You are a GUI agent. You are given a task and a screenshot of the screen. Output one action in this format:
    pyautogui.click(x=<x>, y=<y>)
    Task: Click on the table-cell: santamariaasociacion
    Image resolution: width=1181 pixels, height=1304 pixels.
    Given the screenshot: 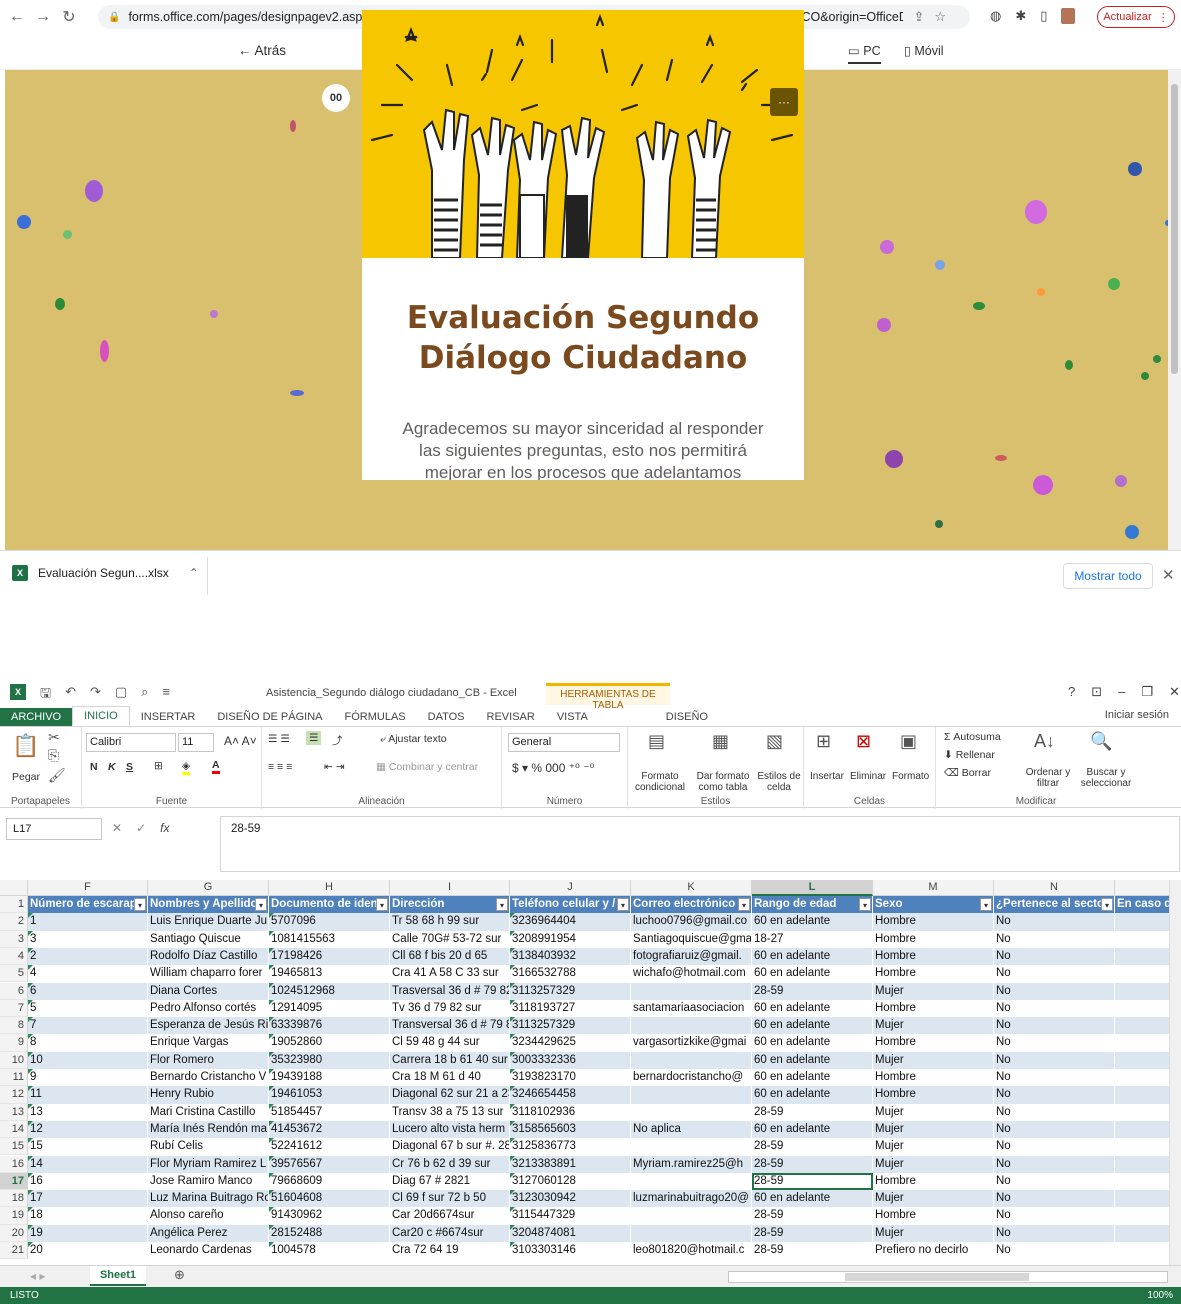 What is the action you would take?
    pyautogui.click(x=691, y=1008)
    